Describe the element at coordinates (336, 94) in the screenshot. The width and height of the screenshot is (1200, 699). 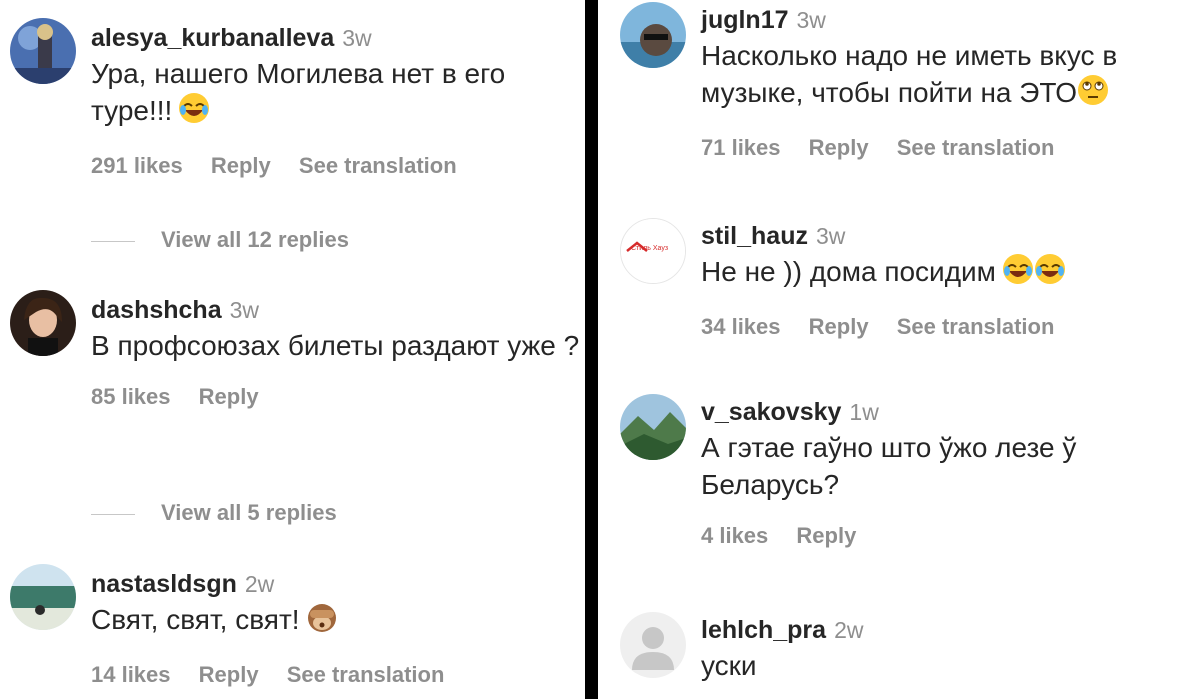
I see `comment-text: Ура, нашего Могилева нет в его туре!!!` at that location.